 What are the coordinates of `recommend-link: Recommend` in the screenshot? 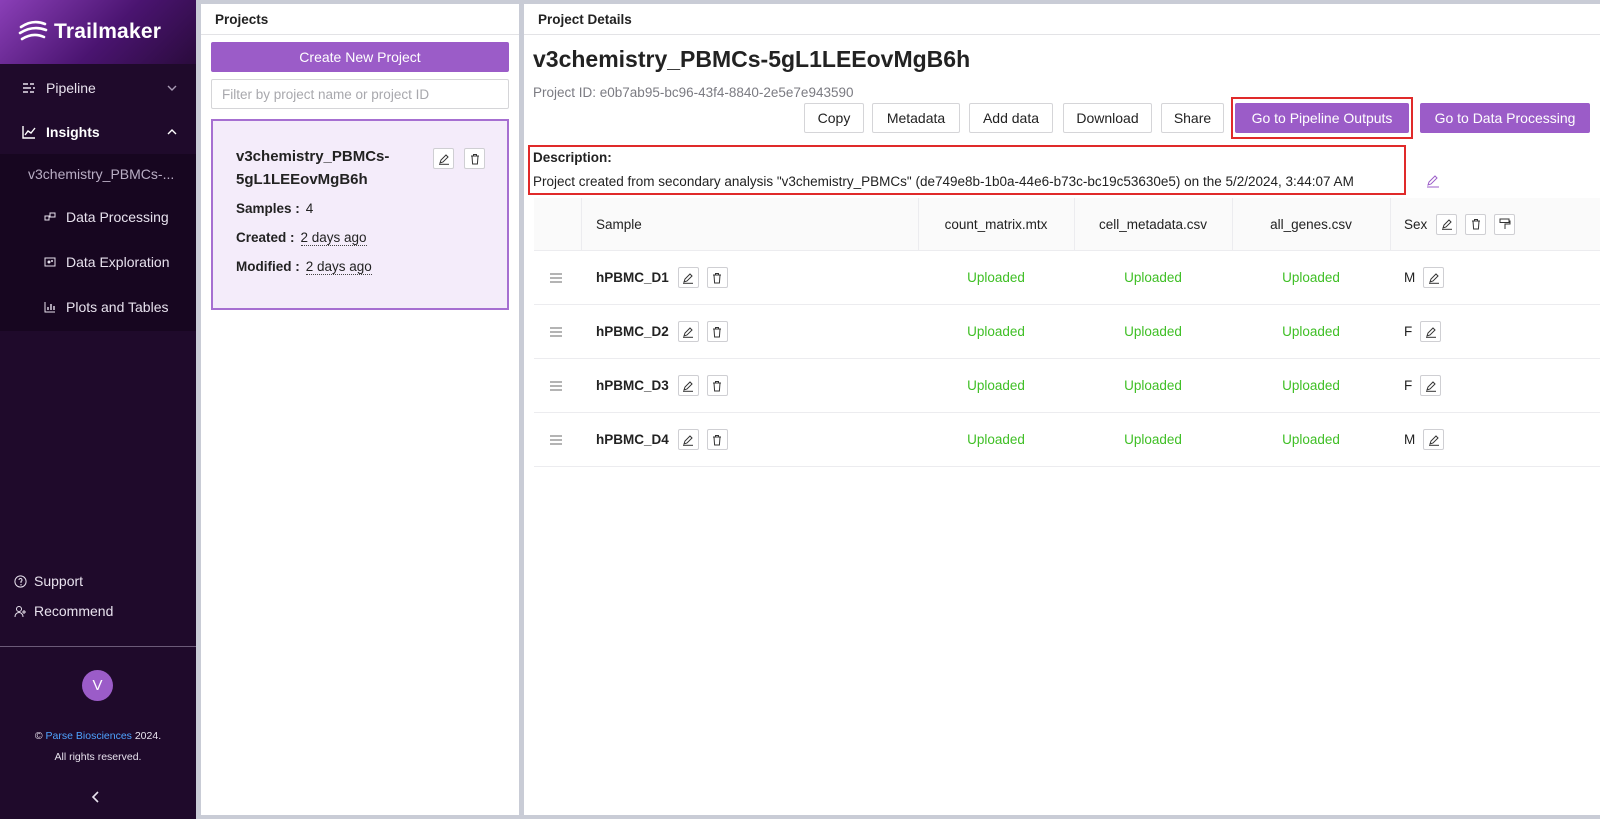 It's located at (98, 611).